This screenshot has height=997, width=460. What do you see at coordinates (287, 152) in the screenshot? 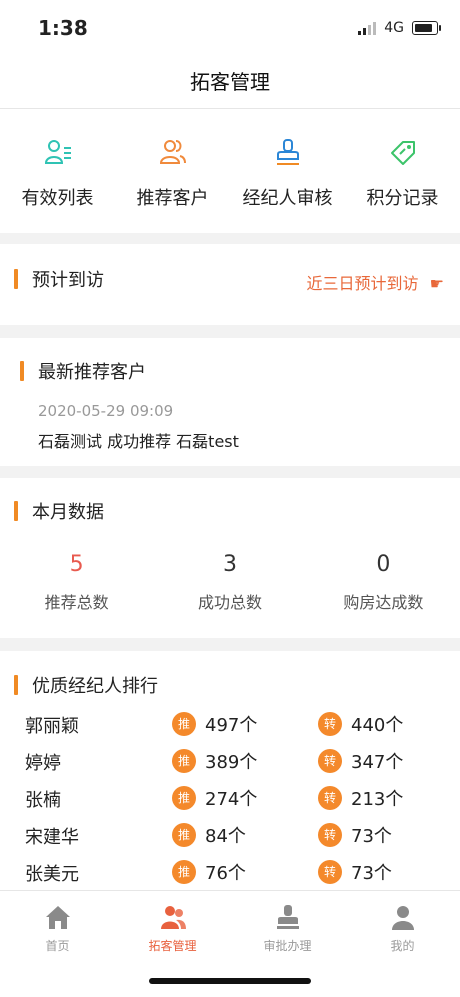
I see `stamp-icon` at bounding box center [287, 152].